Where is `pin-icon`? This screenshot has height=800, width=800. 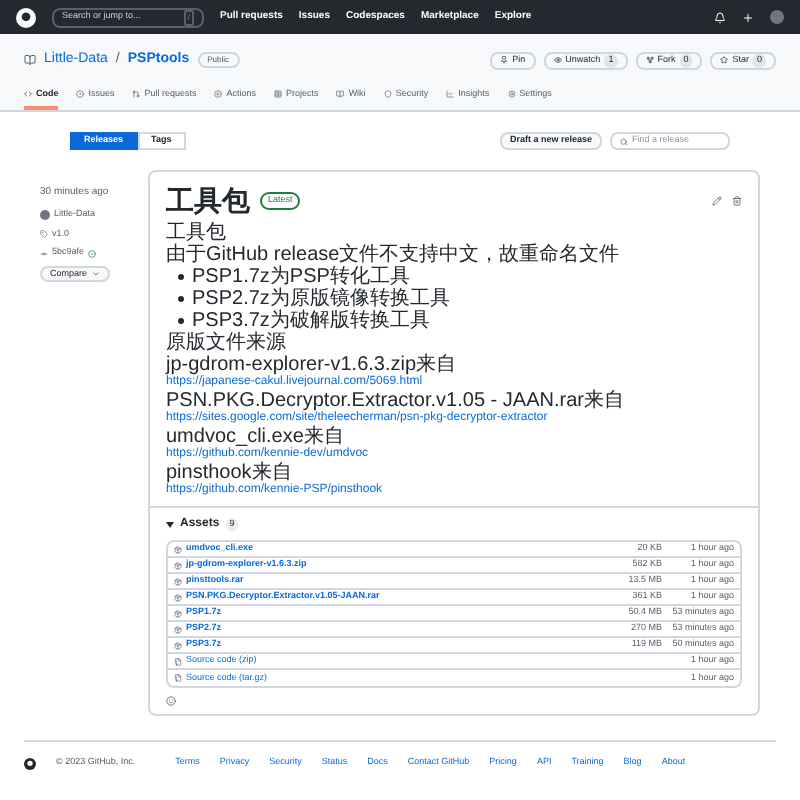
pin-icon is located at coordinates (504, 60).